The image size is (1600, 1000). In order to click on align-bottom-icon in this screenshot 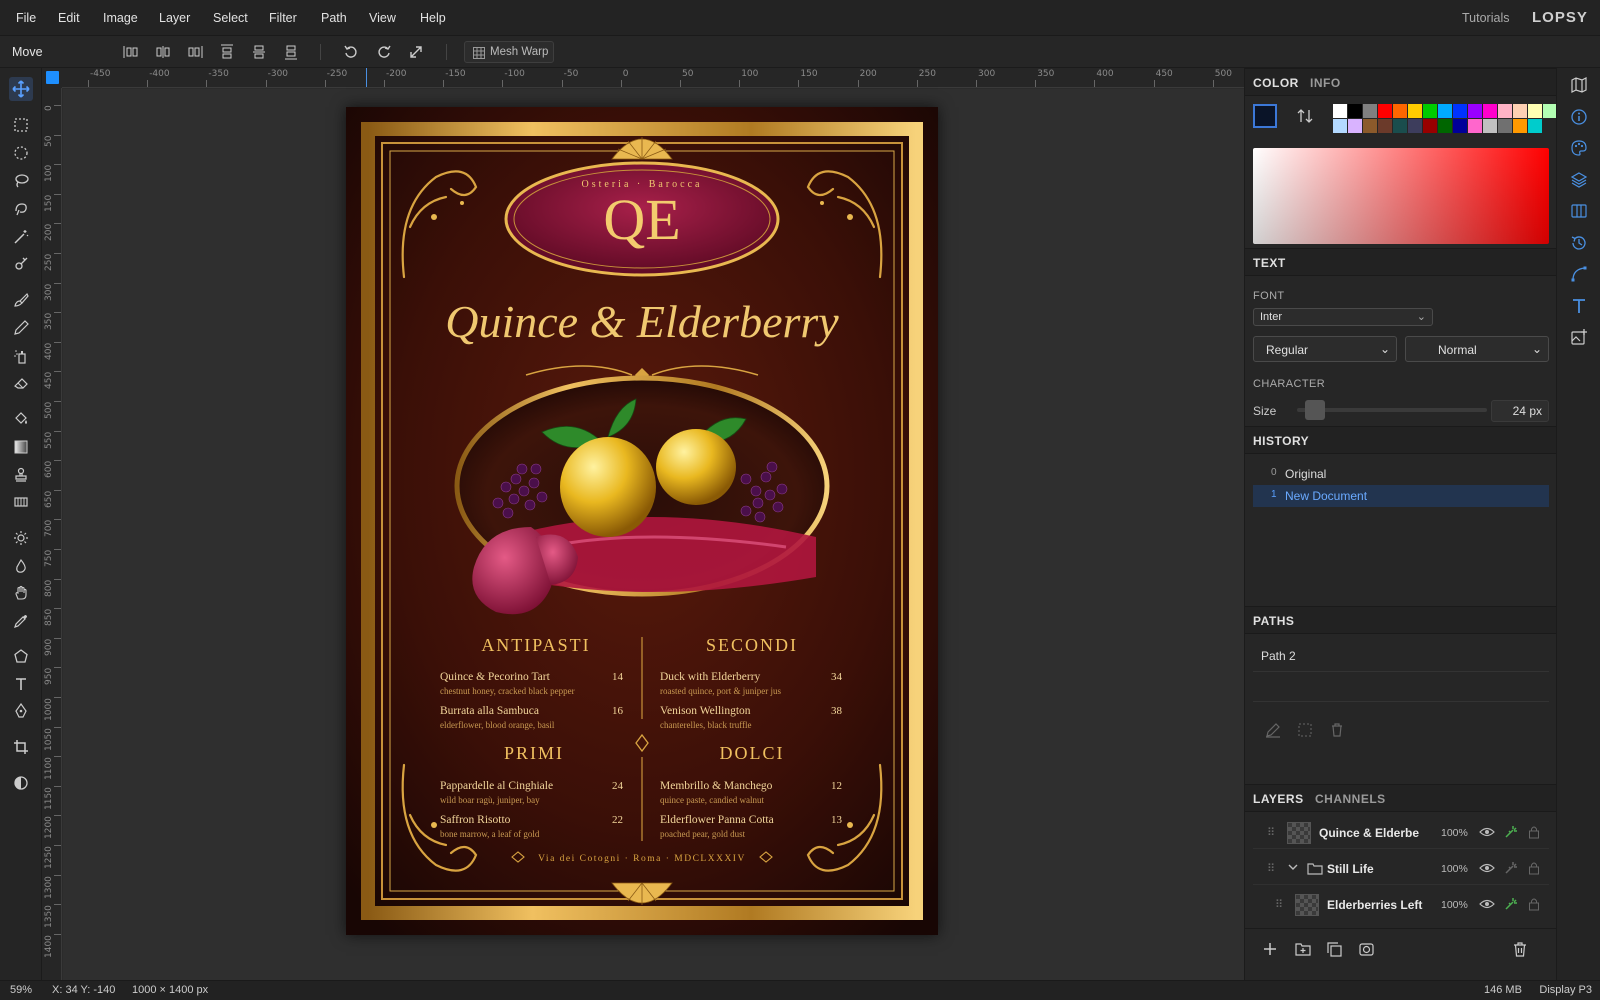, I will do `click(291, 52)`.